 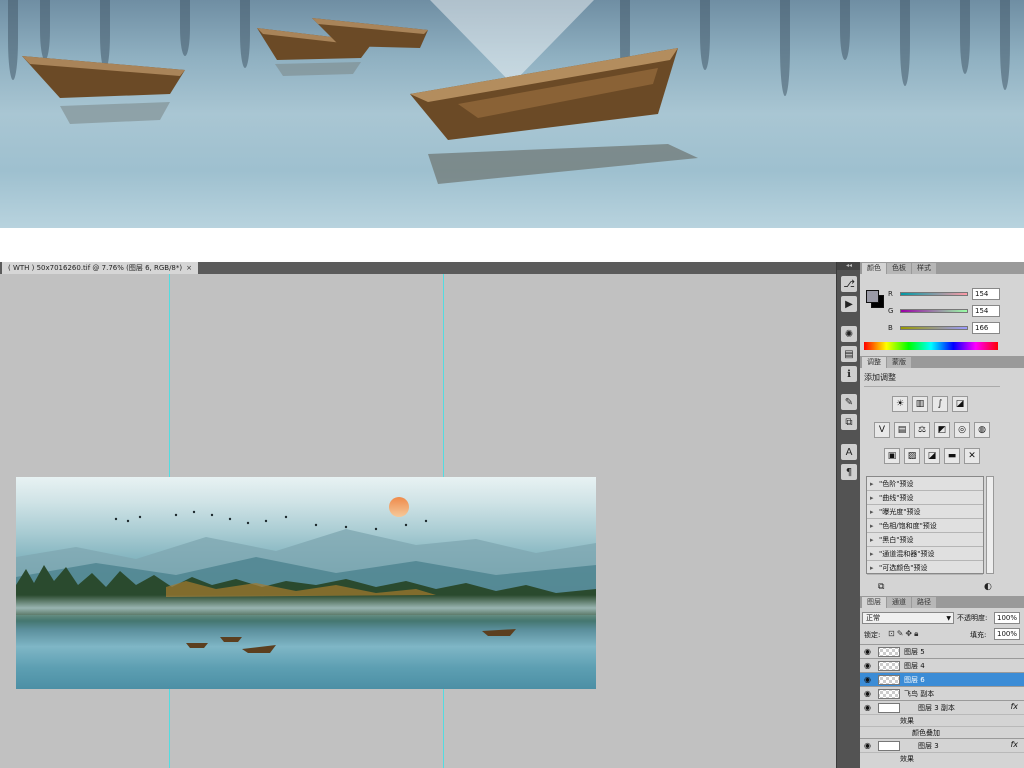 What do you see at coordinates (925, 498) in the screenshot?
I see `list-item: "曲线"预设` at bounding box center [925, 498].